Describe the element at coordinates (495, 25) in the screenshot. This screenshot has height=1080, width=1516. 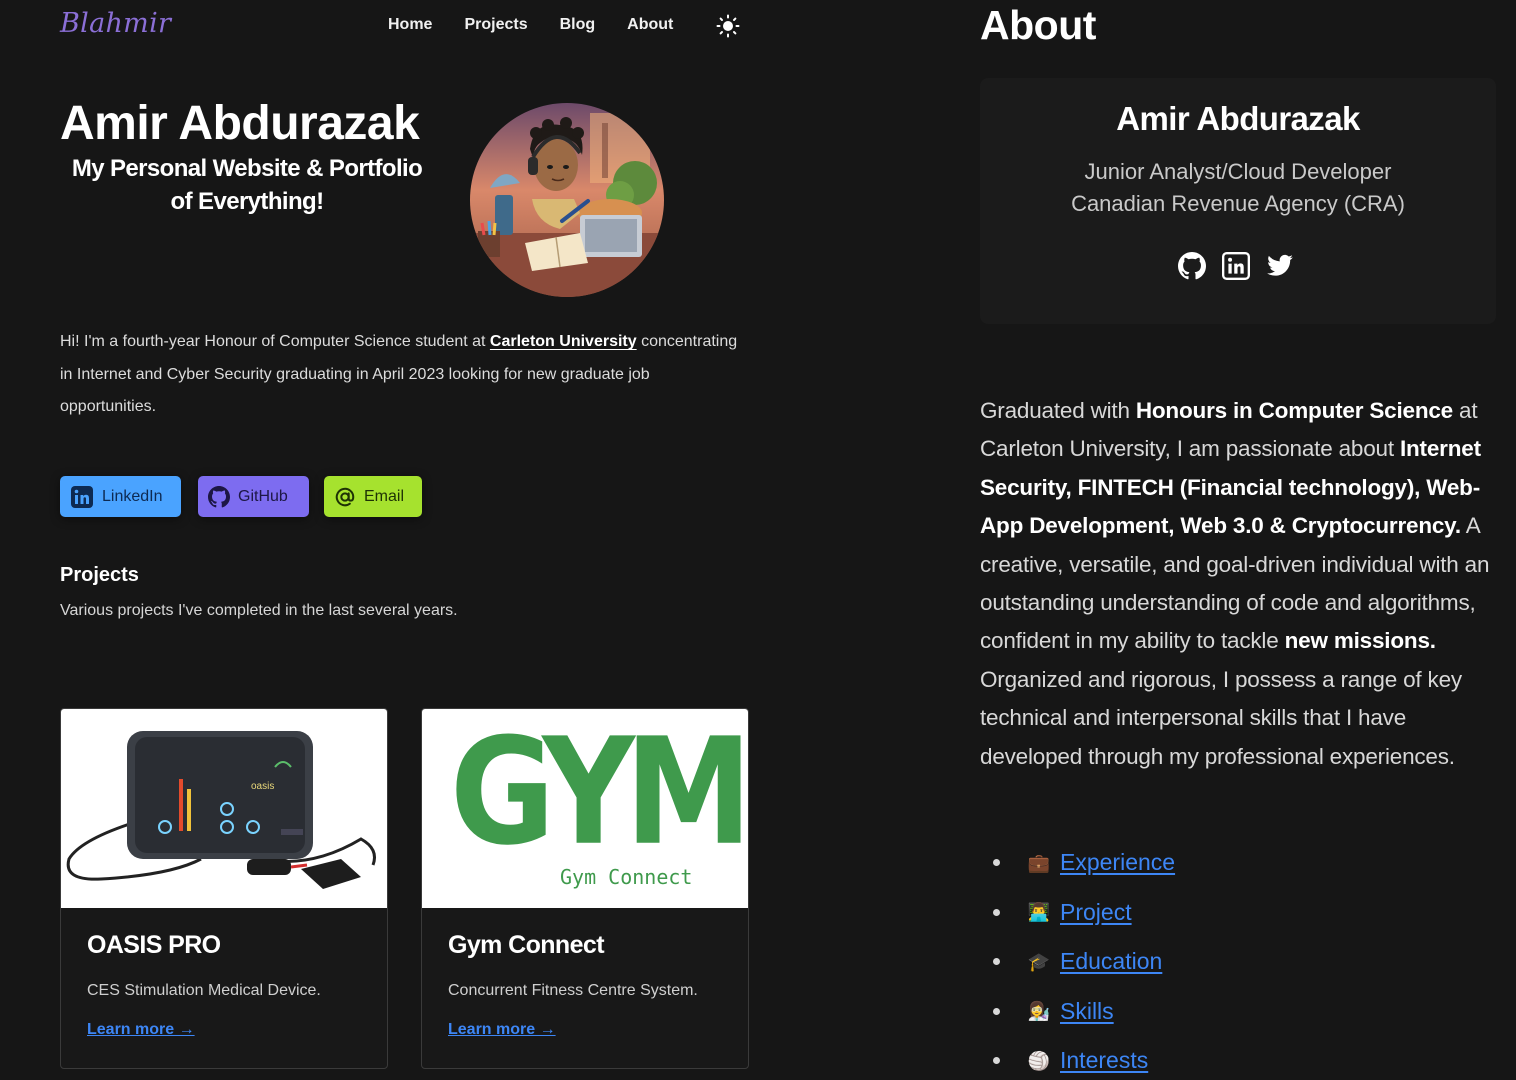
I see `nav-projects: Projects` at that location.